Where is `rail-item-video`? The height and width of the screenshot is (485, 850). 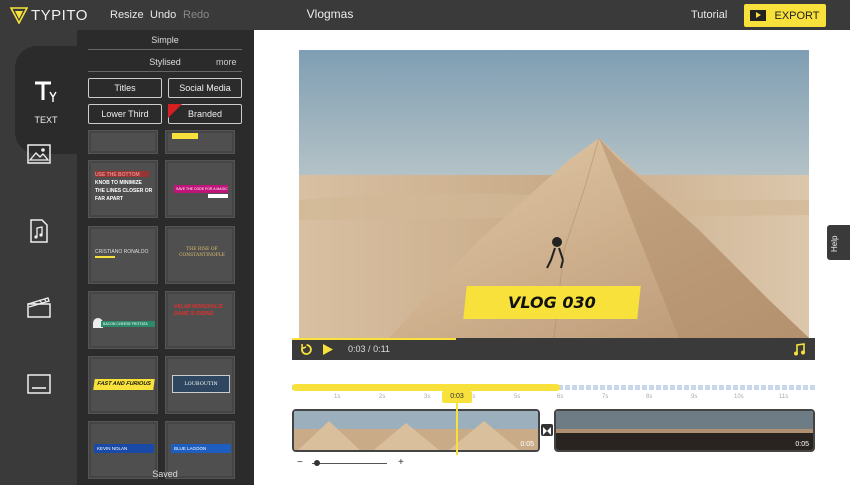
rail-item-video is located at coordinates (38, 307).